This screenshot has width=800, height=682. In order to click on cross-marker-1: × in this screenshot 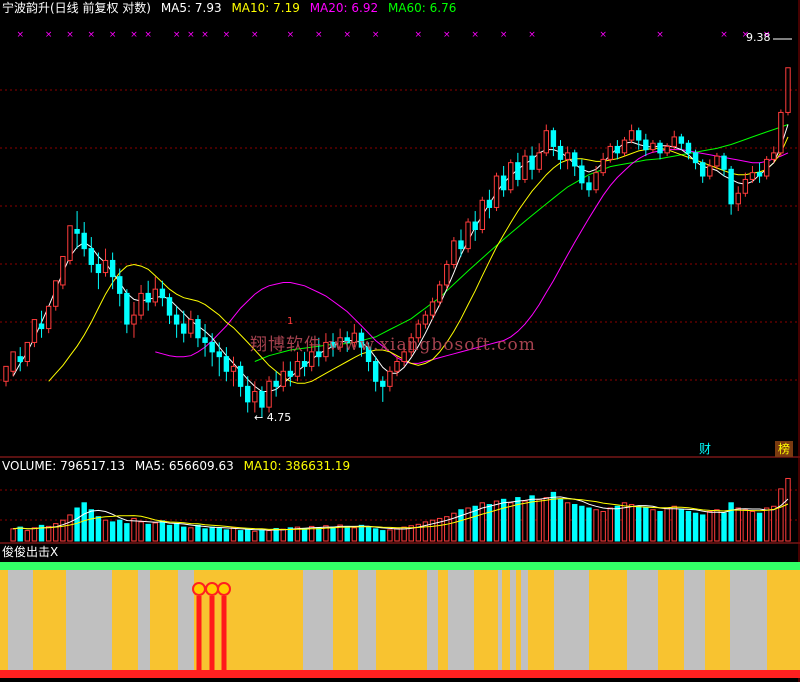, I will do `click(49, 35)`.